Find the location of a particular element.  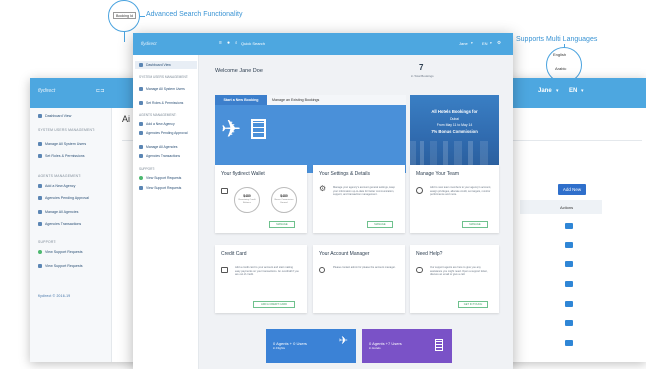

team-icon is located at coordinates (419, 190).